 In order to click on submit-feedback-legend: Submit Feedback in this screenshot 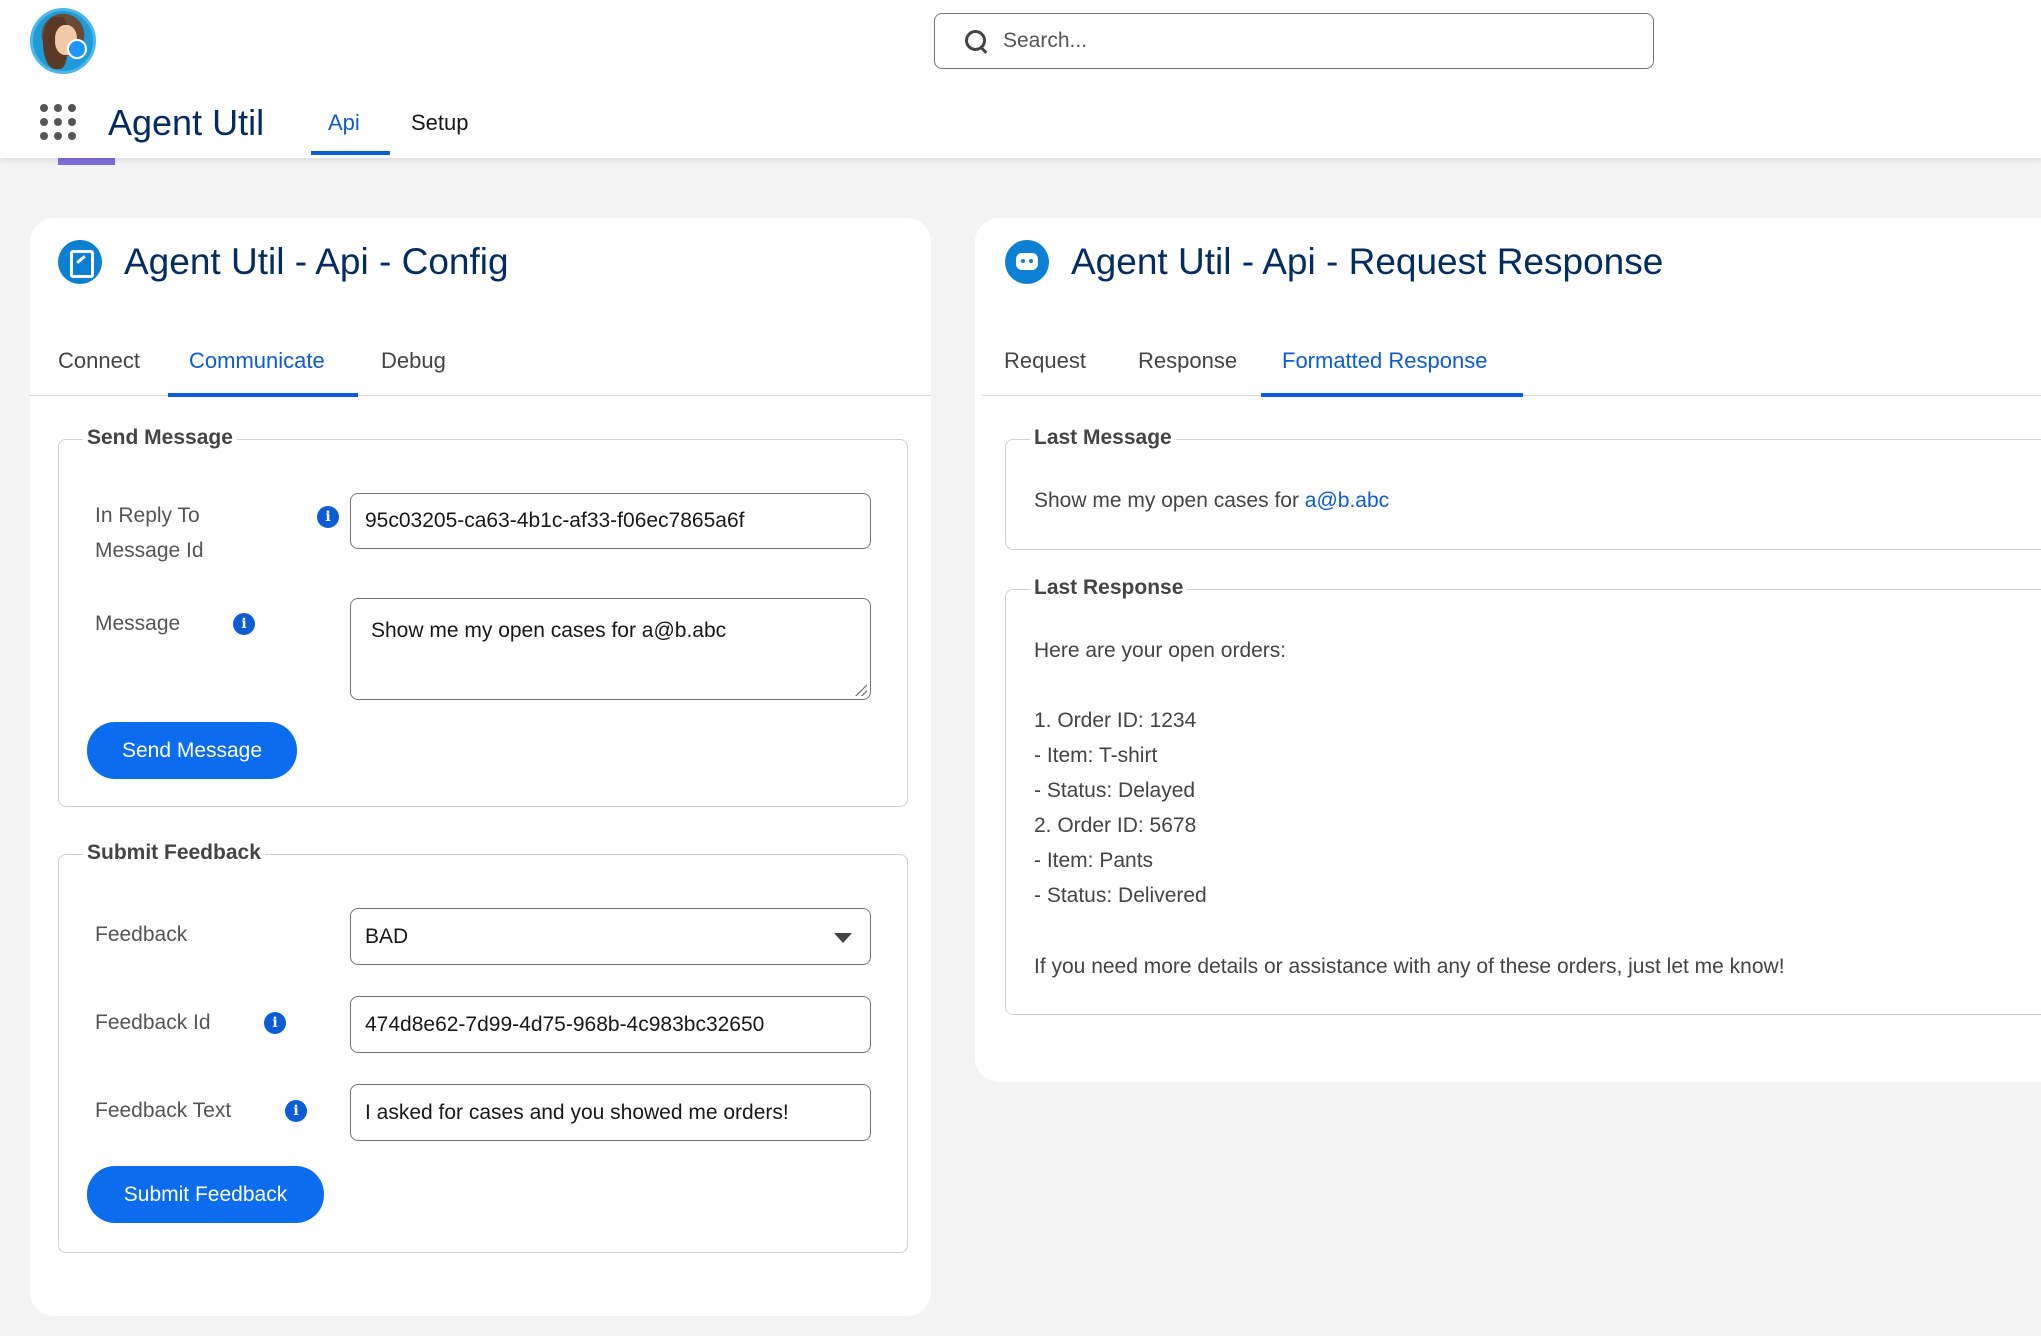, I will do `click(174, 853)`.